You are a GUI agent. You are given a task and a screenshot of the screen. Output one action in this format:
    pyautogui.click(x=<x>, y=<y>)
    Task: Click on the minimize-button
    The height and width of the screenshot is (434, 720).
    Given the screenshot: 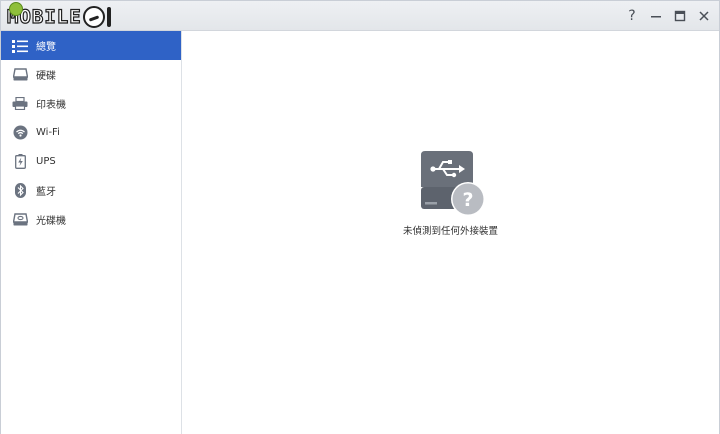 What is the action you would take?
    pyautogui.click(x=656, y=16)
    